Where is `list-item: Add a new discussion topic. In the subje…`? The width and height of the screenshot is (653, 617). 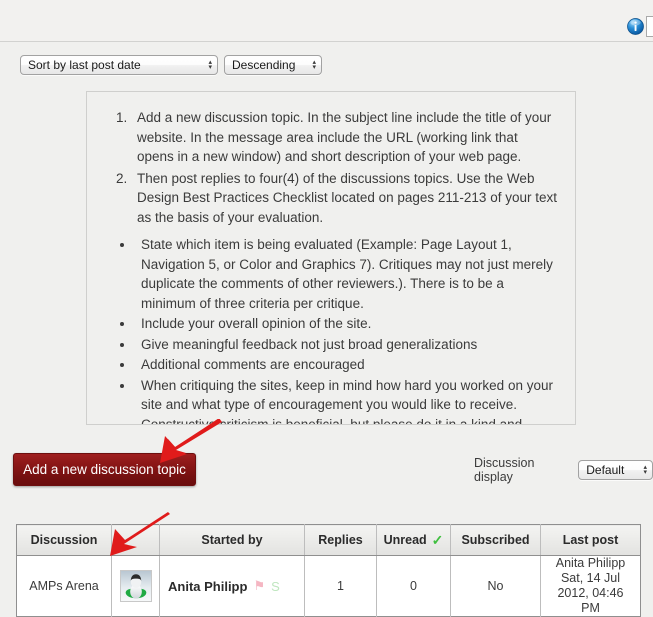
list-item: Add a new discussion topic. In the subje… is located at coordinates (344, 137).